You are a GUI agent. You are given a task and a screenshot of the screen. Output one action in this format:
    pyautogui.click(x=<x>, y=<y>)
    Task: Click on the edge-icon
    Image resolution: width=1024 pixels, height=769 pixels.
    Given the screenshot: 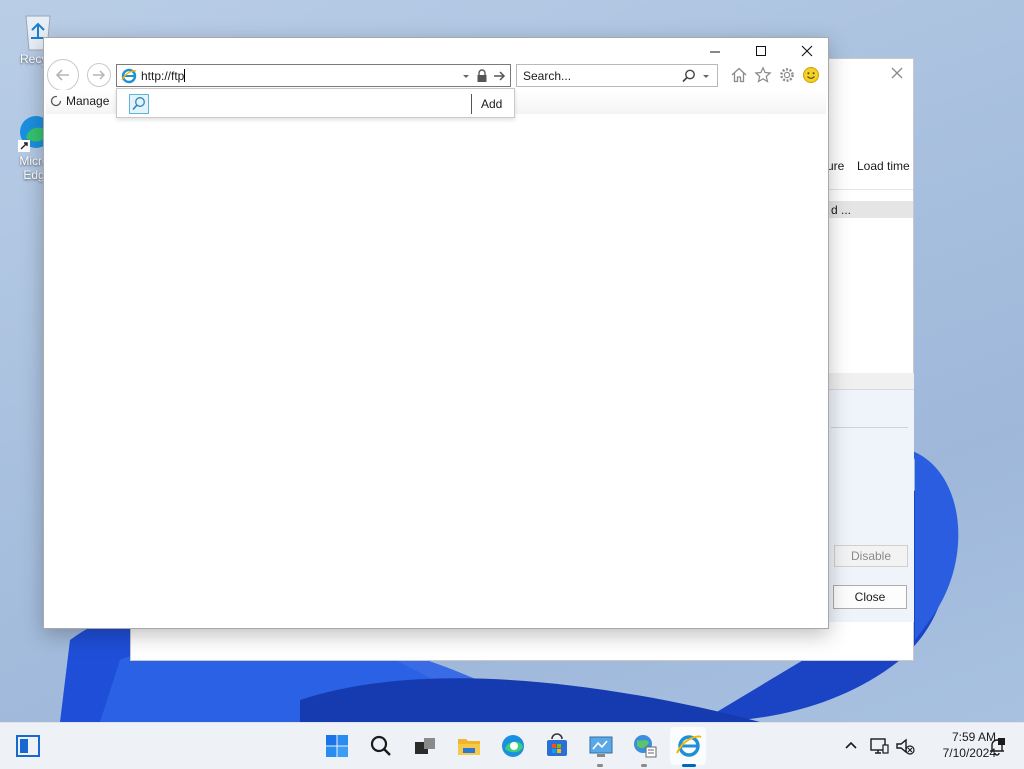 What is the action you would take?
    pyautogui.click(x=513, y=746)
    